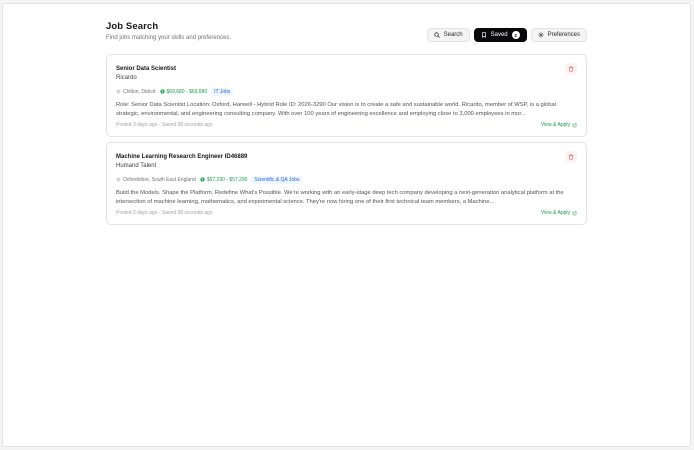  Describe the element at coordinates (453, 35) in the screenshot. I see `tab-search-label: Search` at that location.